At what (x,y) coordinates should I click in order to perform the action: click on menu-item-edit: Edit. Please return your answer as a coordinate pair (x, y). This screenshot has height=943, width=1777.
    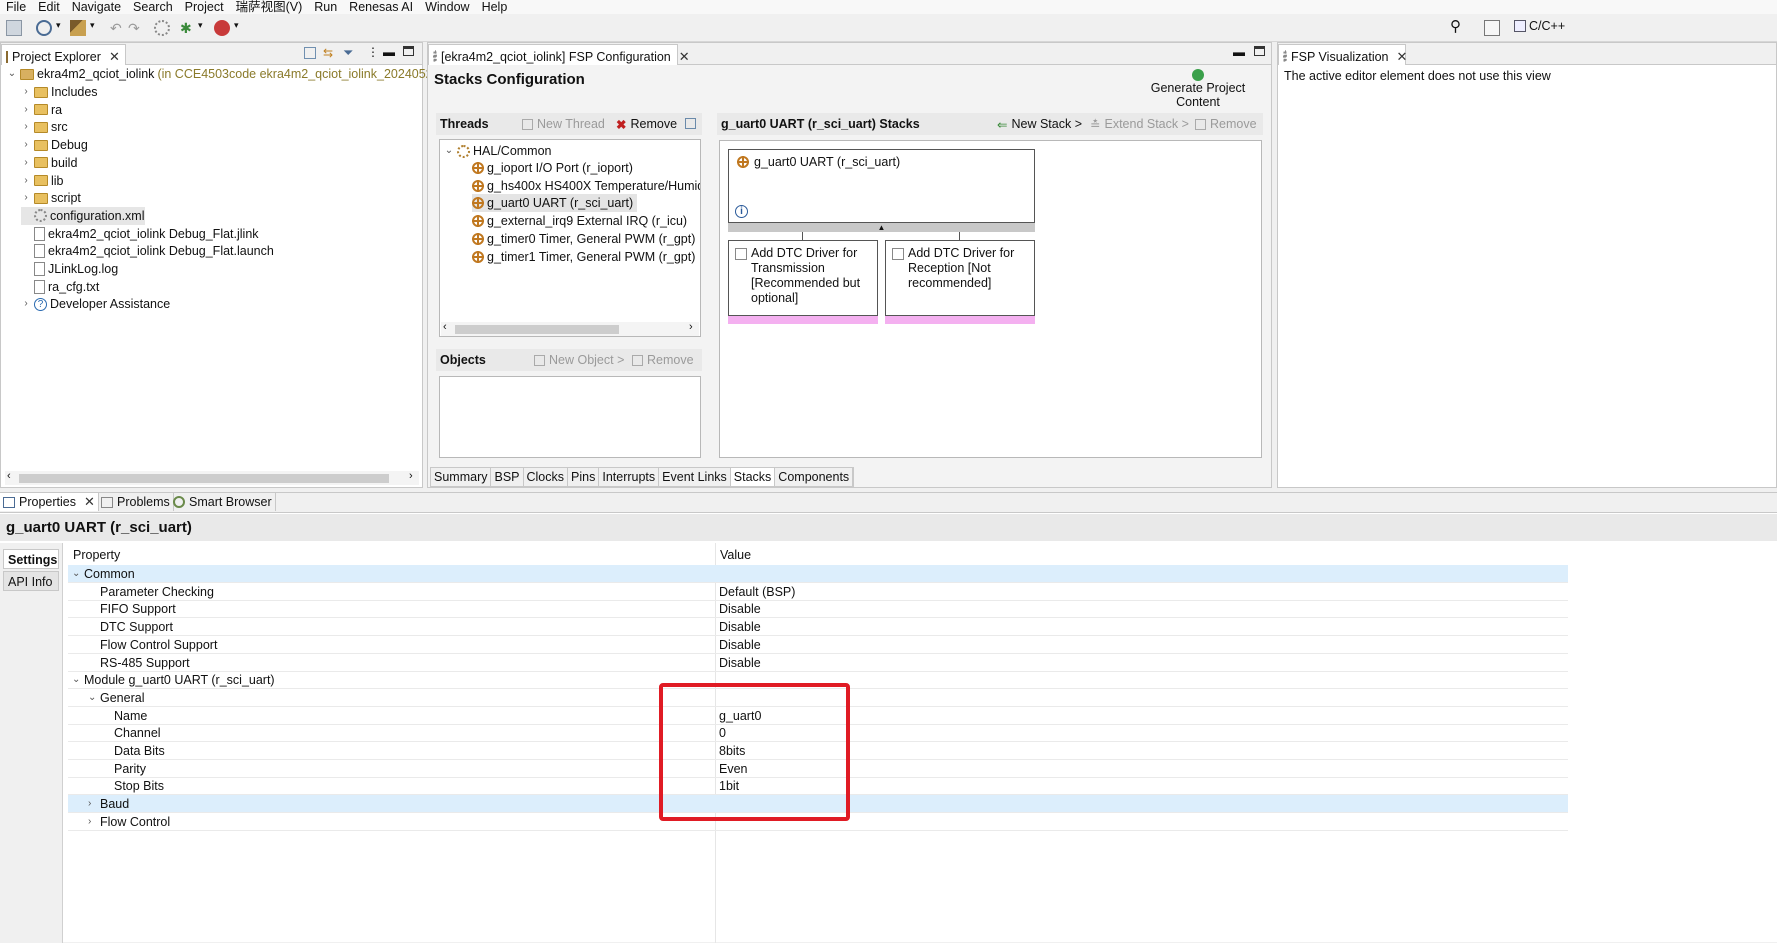
    Looking at the image, I should click on (49, 7).